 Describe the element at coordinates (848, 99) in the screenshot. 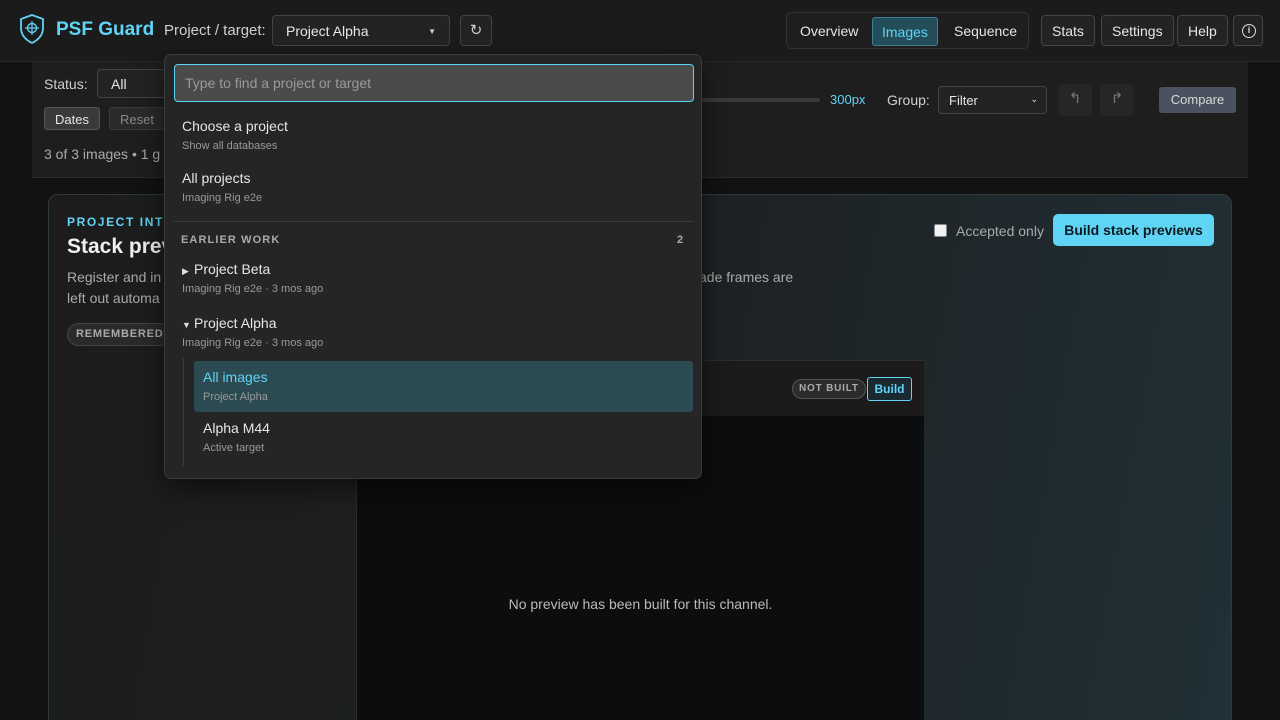

I see `thumbnail-size-value: 300px` at that location.